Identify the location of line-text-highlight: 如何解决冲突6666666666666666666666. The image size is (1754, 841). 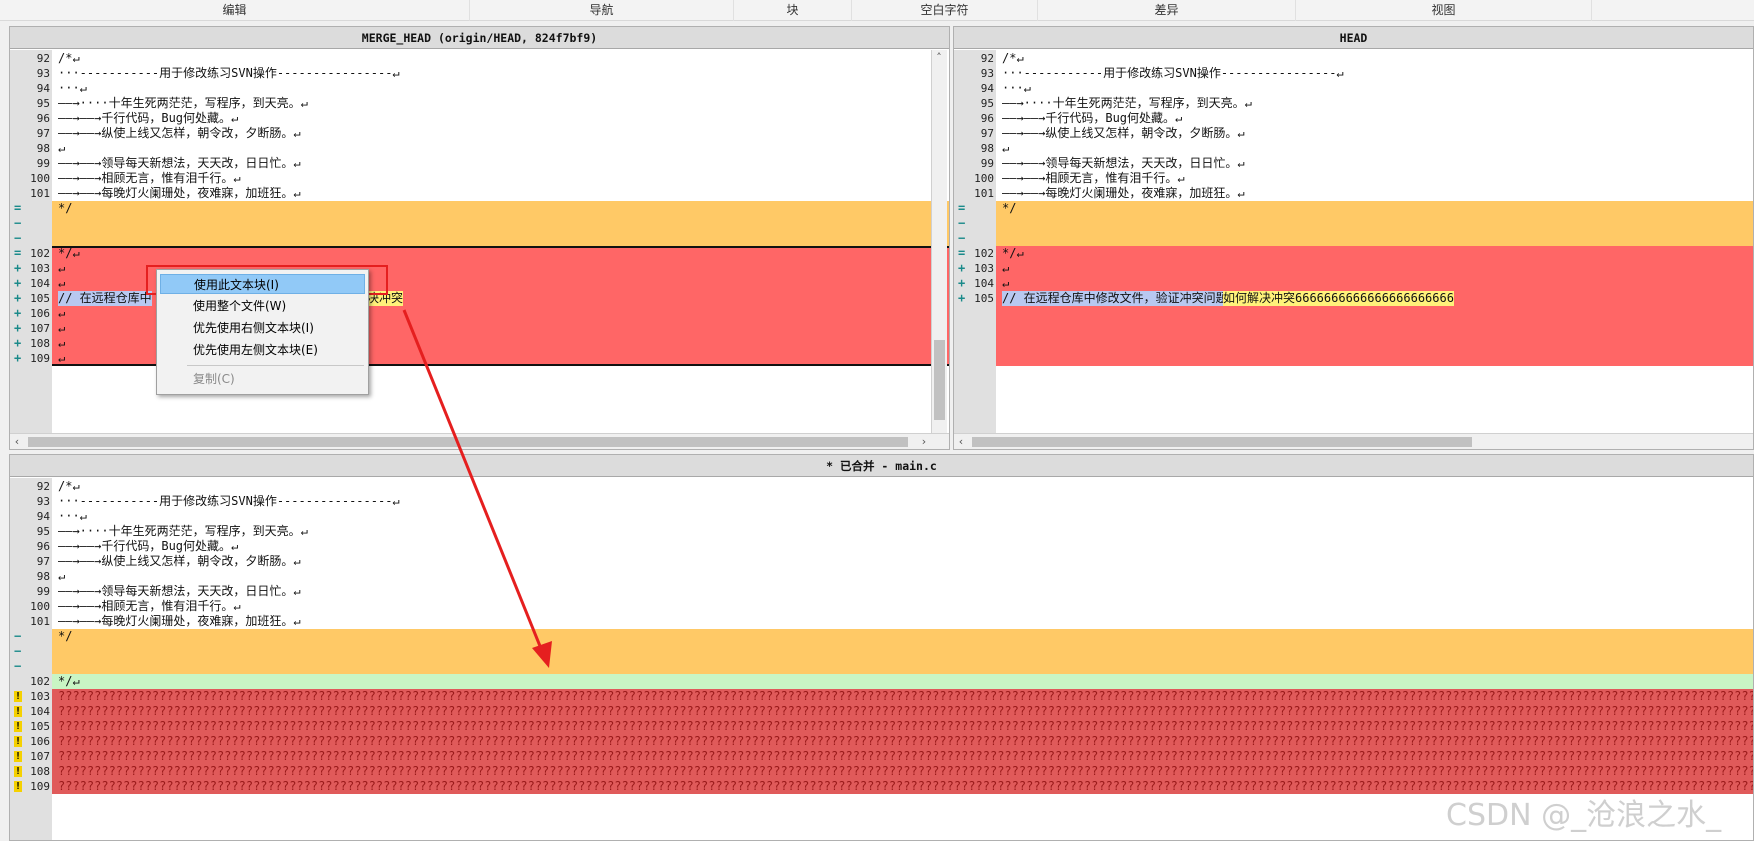
(1338, 298).